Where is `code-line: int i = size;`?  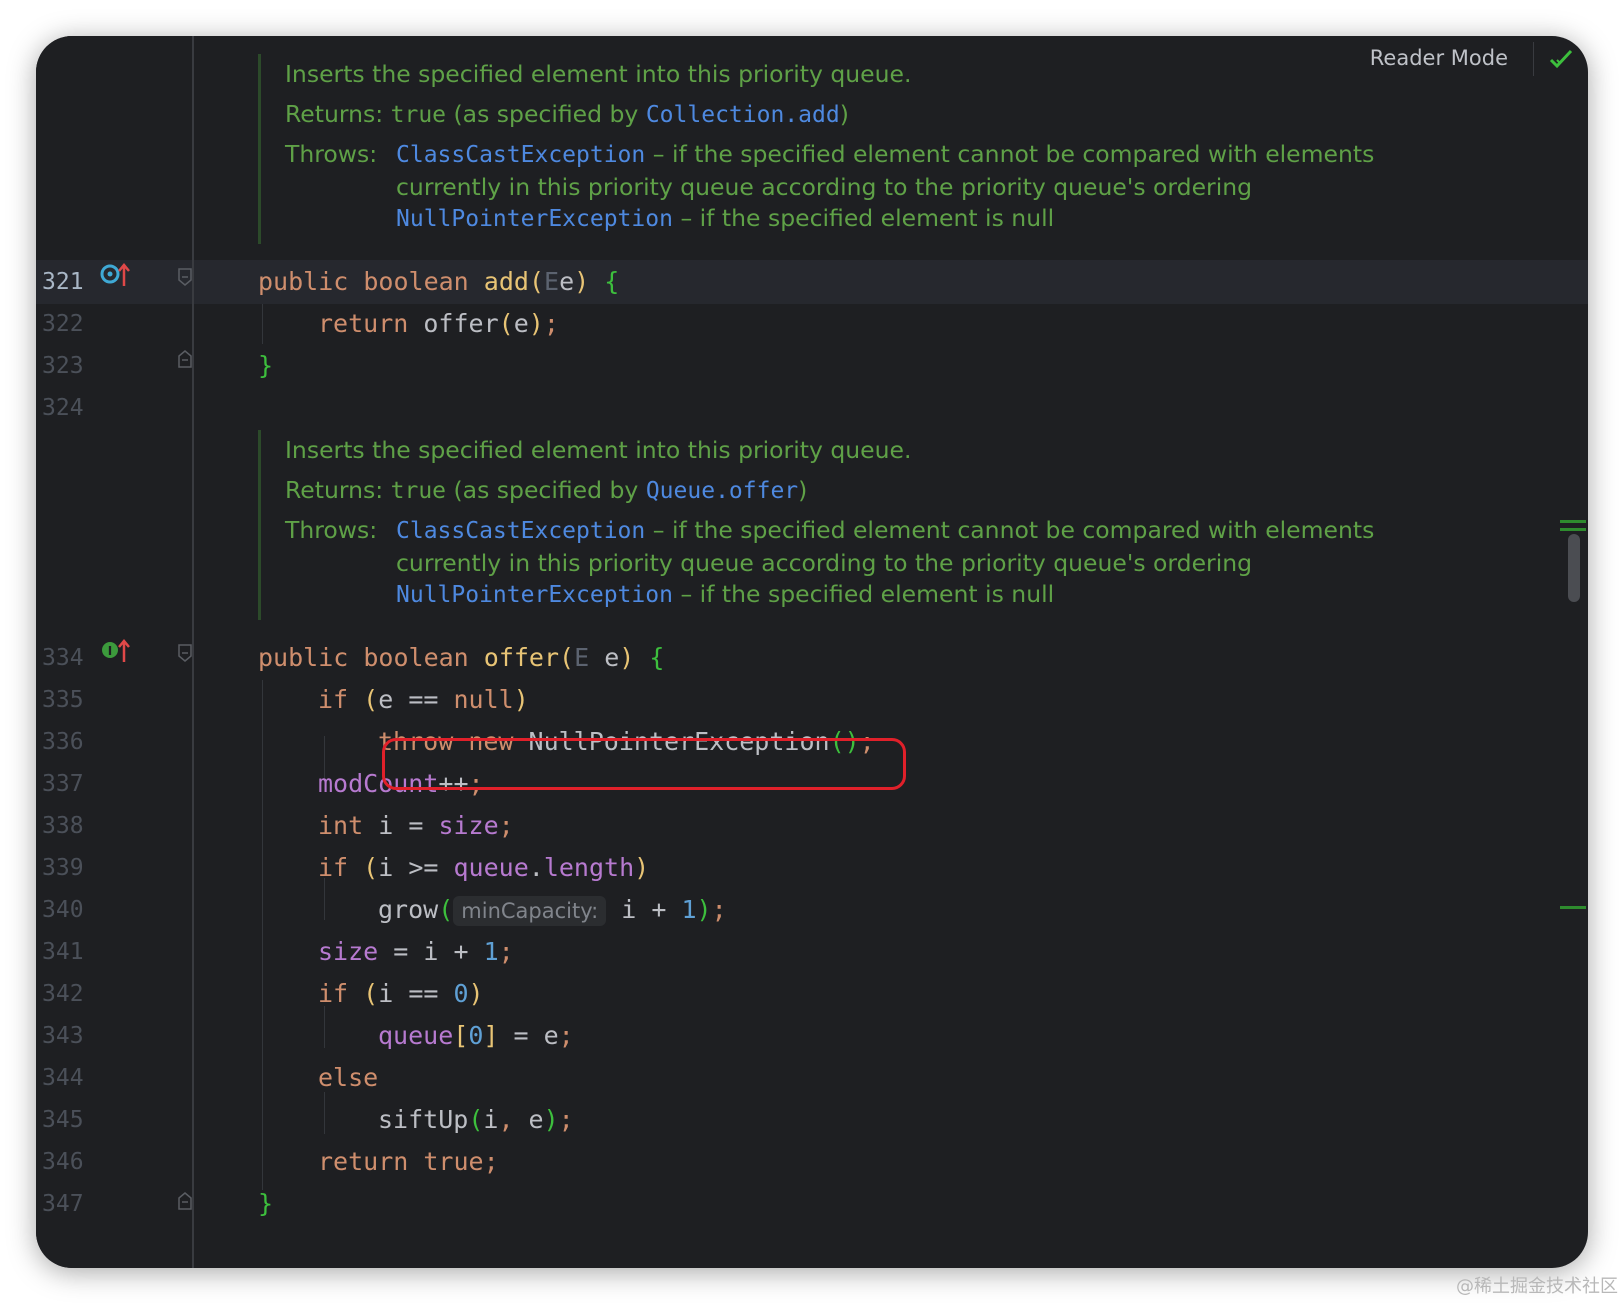
code-line: int i = size; is located at coordinates (416, 826).